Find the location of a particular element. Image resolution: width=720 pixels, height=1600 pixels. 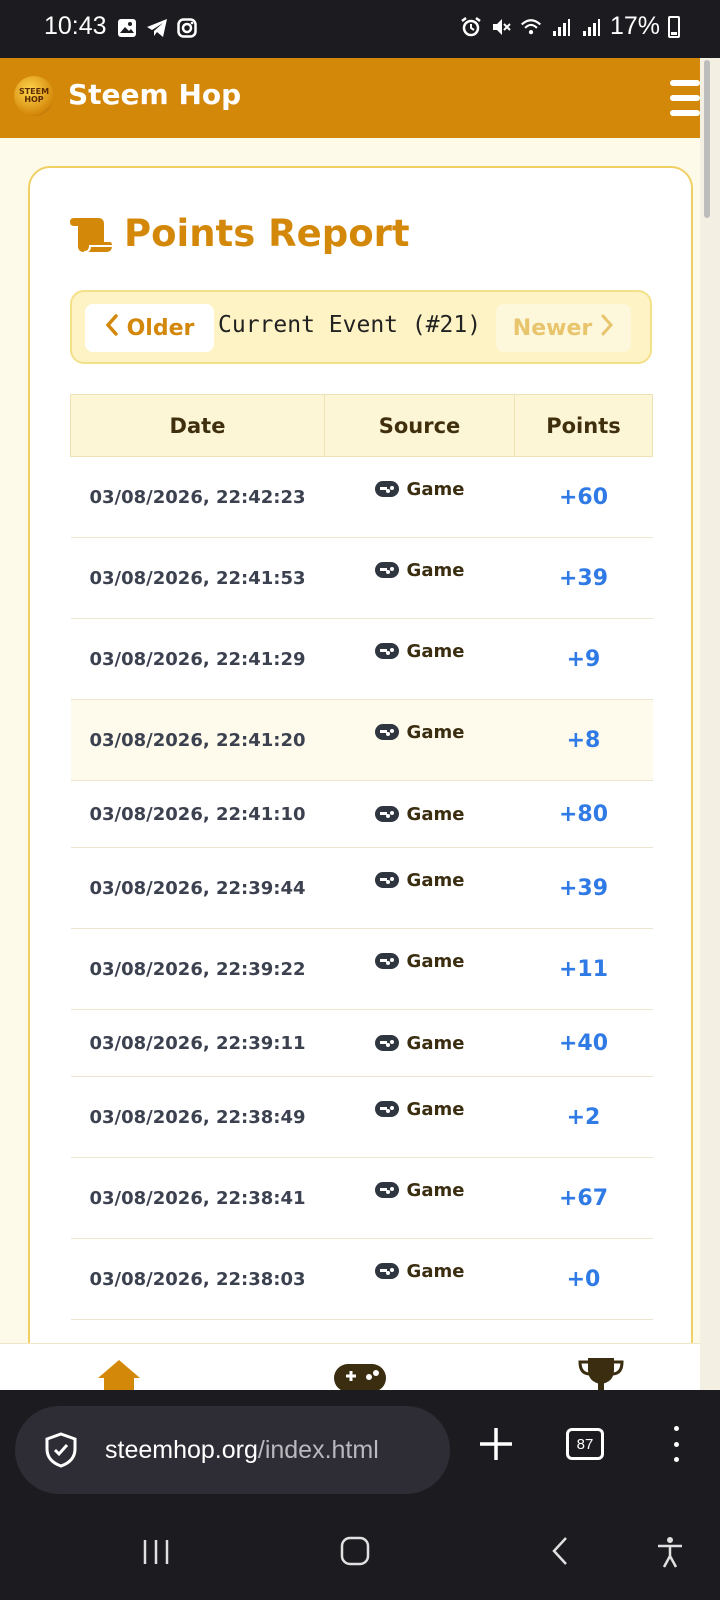

row-date: 03/08/2026, 22:38:49 is located at coordinates (197, 1117).